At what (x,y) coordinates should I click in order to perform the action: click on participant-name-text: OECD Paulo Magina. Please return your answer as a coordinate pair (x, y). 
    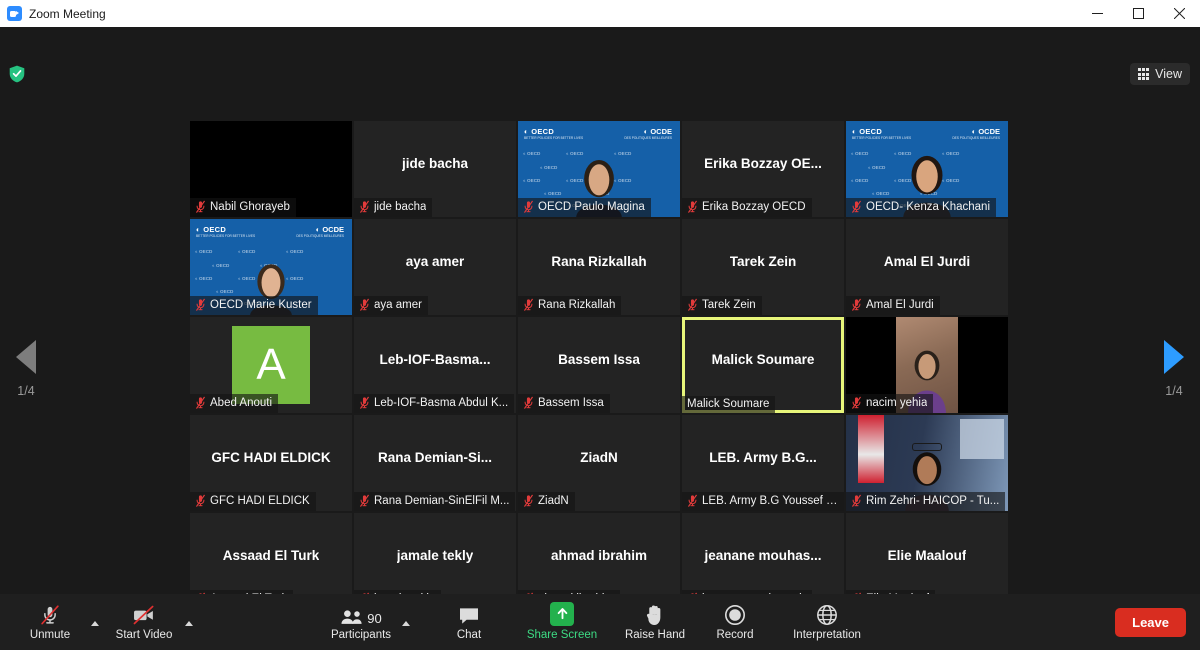
    Looking at the image, I should click on (591, 207).